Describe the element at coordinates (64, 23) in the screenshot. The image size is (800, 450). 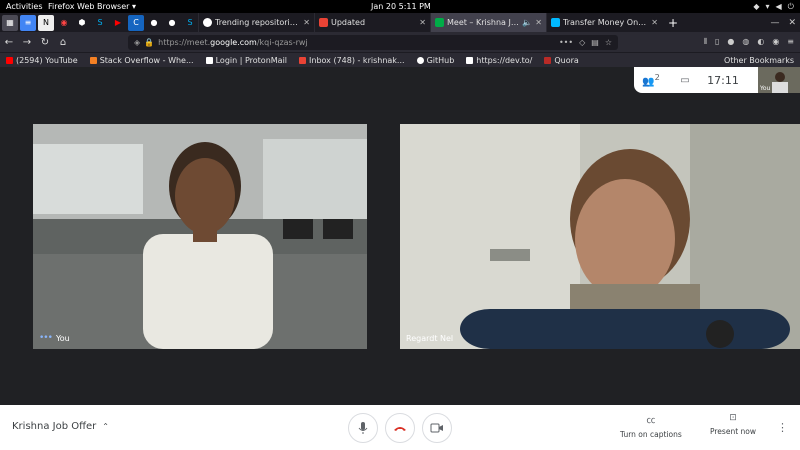
I see `pinned-tab-codeforces-icon: ◉` at that location.